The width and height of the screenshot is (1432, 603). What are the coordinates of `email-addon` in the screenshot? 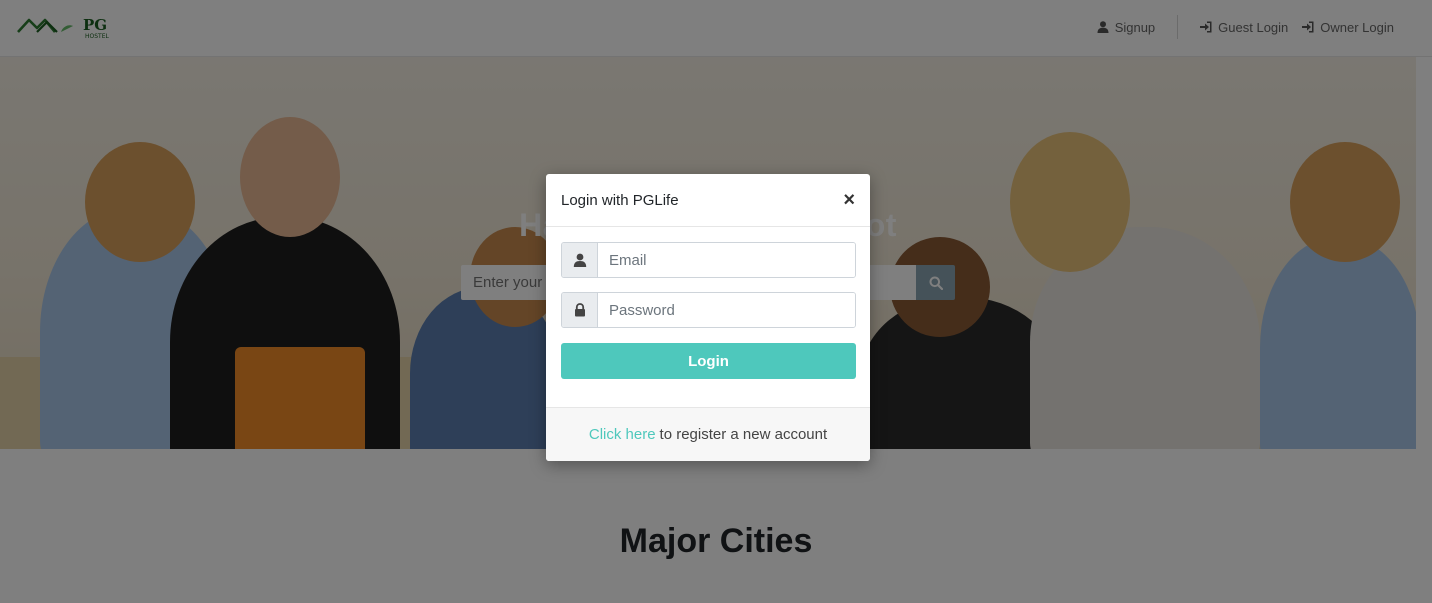 It's located at (580, 260).